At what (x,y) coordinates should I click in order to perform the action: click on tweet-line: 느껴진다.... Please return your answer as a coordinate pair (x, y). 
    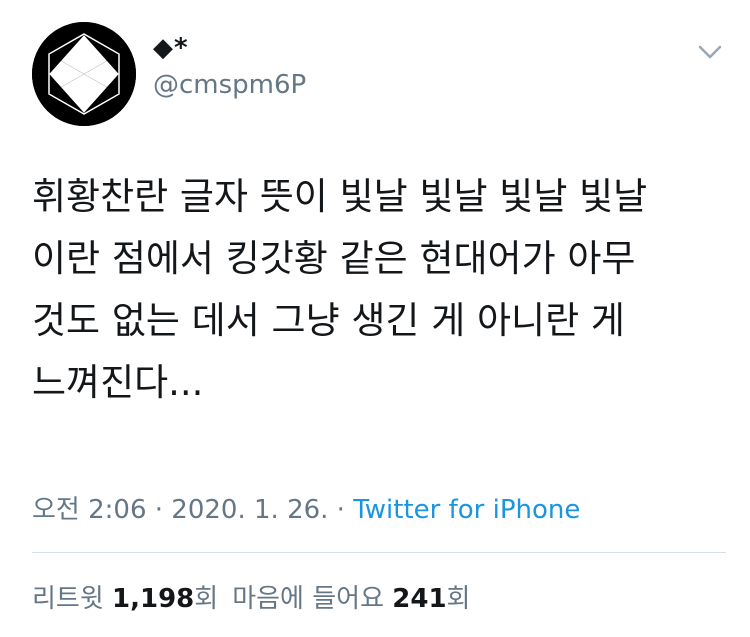
    Looking at the image, I should click on (118, 382).